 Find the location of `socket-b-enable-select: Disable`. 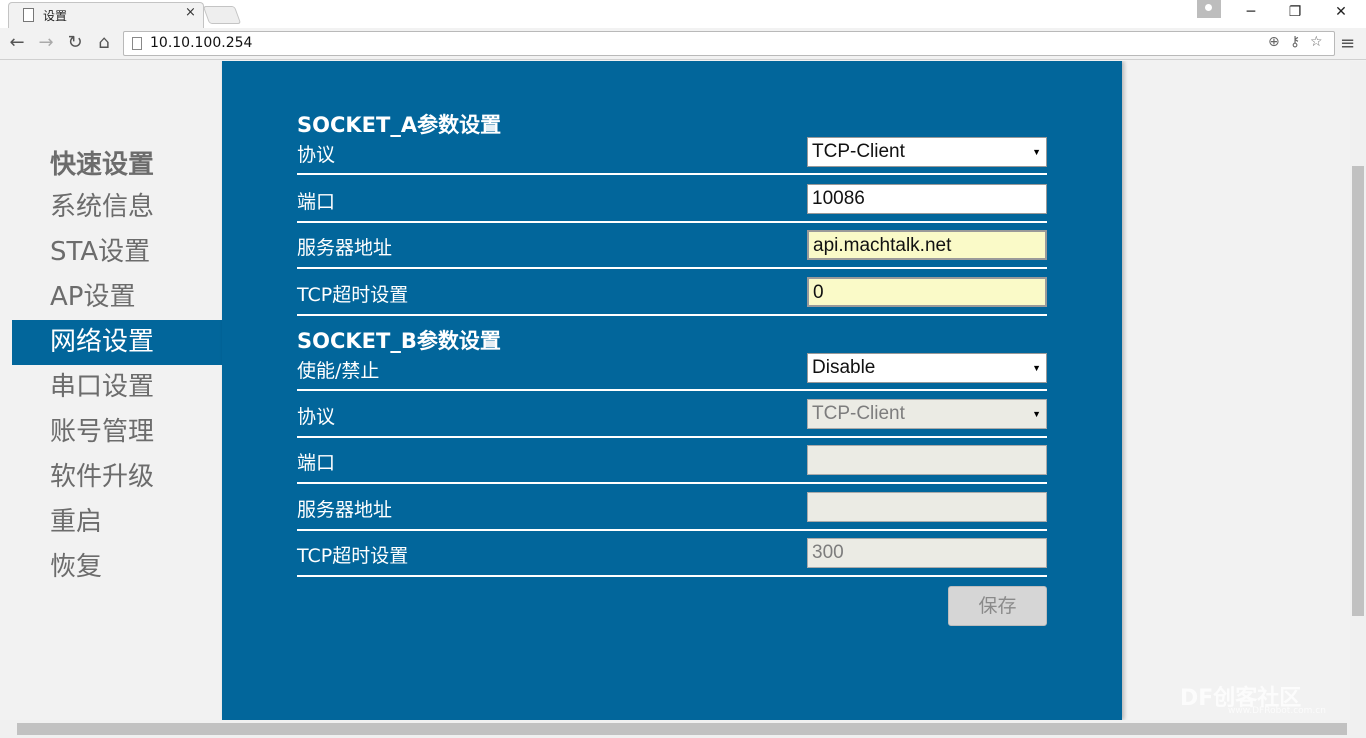

socket-b-enable-select: Disable is located at coordinates (927, 368).